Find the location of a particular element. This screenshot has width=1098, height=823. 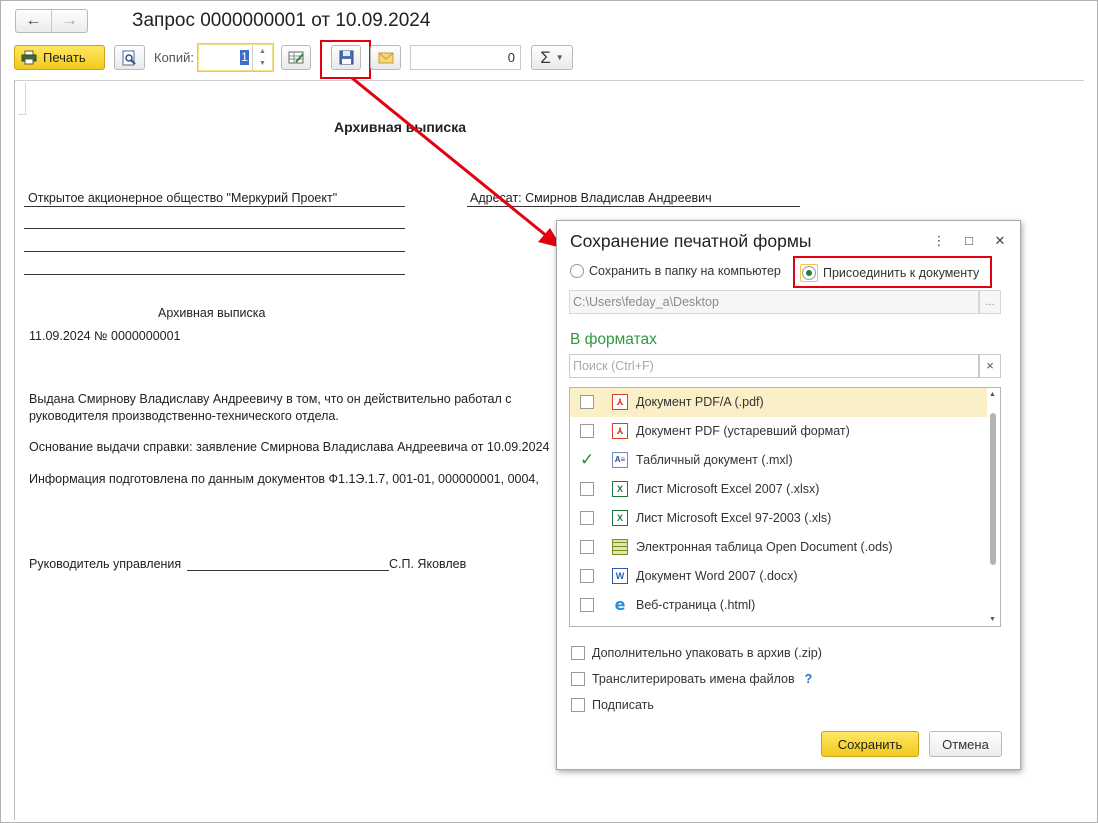

option-transliterate-label: Транслитерировать имена файлов is located at coordinates (693, 679).